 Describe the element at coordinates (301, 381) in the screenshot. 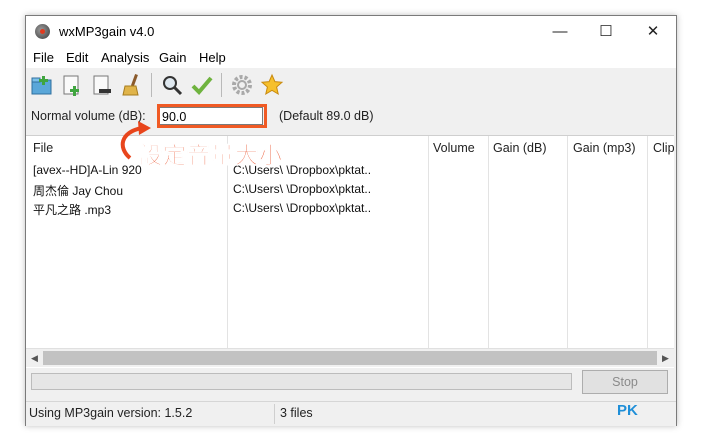

I see `progress-bar` at that location.